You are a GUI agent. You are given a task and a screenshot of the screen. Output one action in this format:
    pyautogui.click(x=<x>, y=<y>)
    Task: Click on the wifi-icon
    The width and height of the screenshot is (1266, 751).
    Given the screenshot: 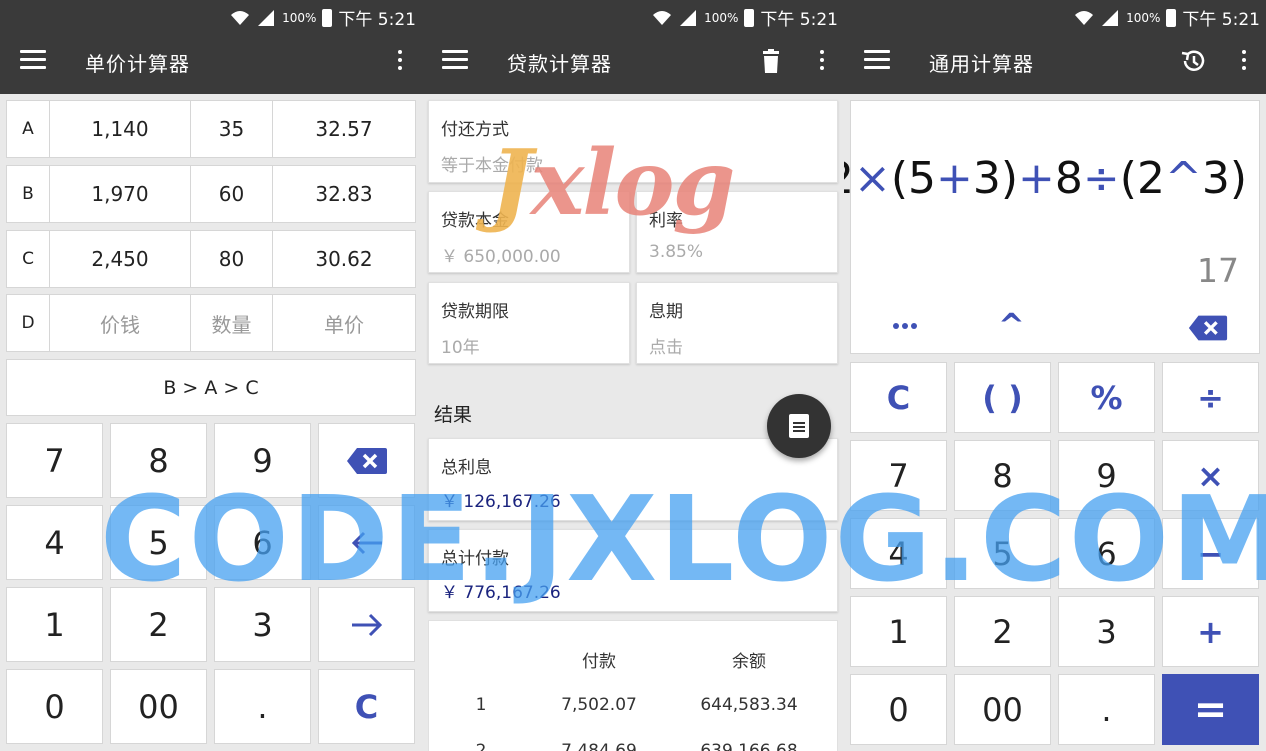 What is the action you would take?
    pyautogui.click(x=240, y=17)
    